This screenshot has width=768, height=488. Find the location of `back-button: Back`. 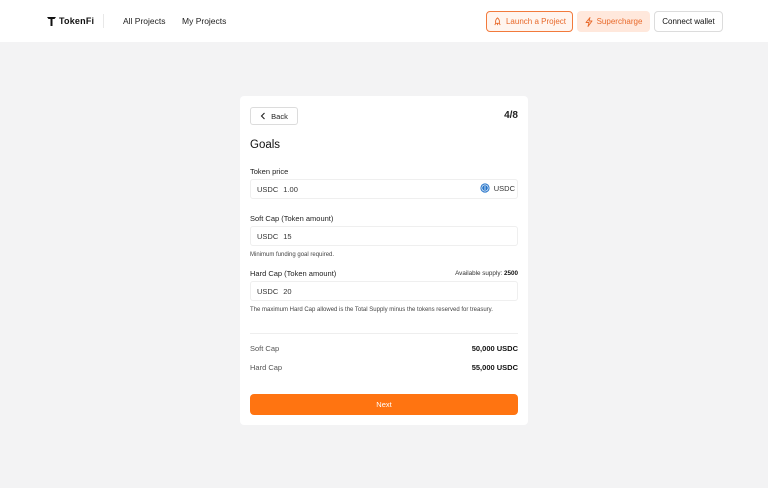

back-button: Back is located at coordinates (274, 116).